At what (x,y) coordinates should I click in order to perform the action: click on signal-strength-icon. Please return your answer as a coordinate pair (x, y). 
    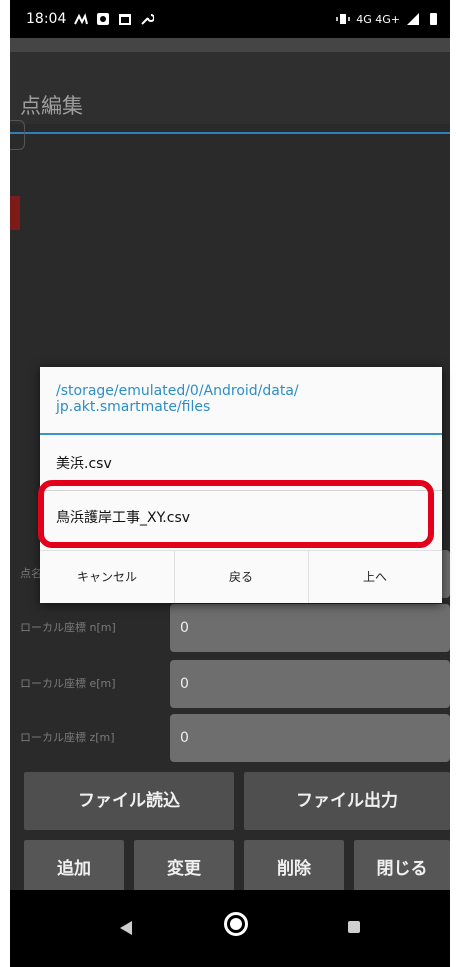
    Looking at the image, I should click on (413, 19).